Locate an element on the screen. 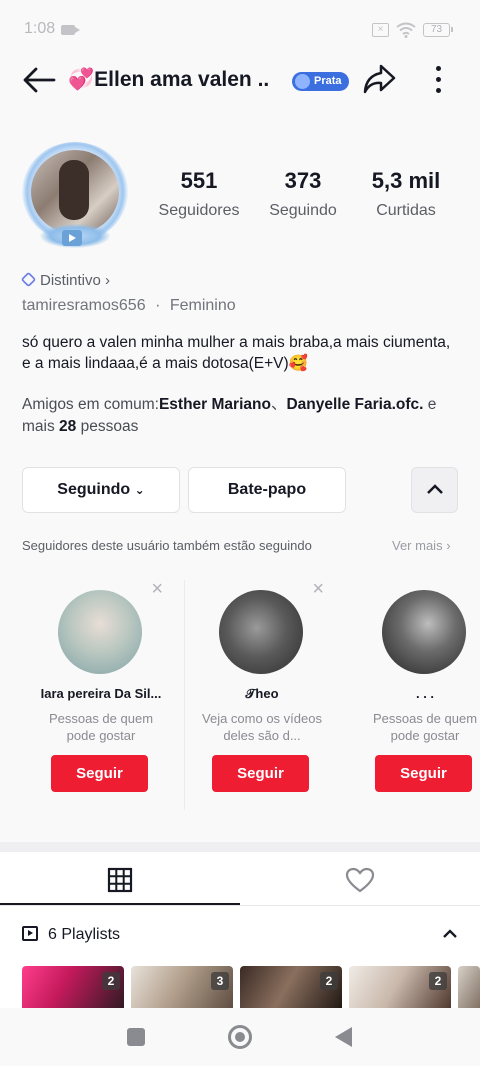  suggestion-name: . . . is located at coordinates (412, 693).